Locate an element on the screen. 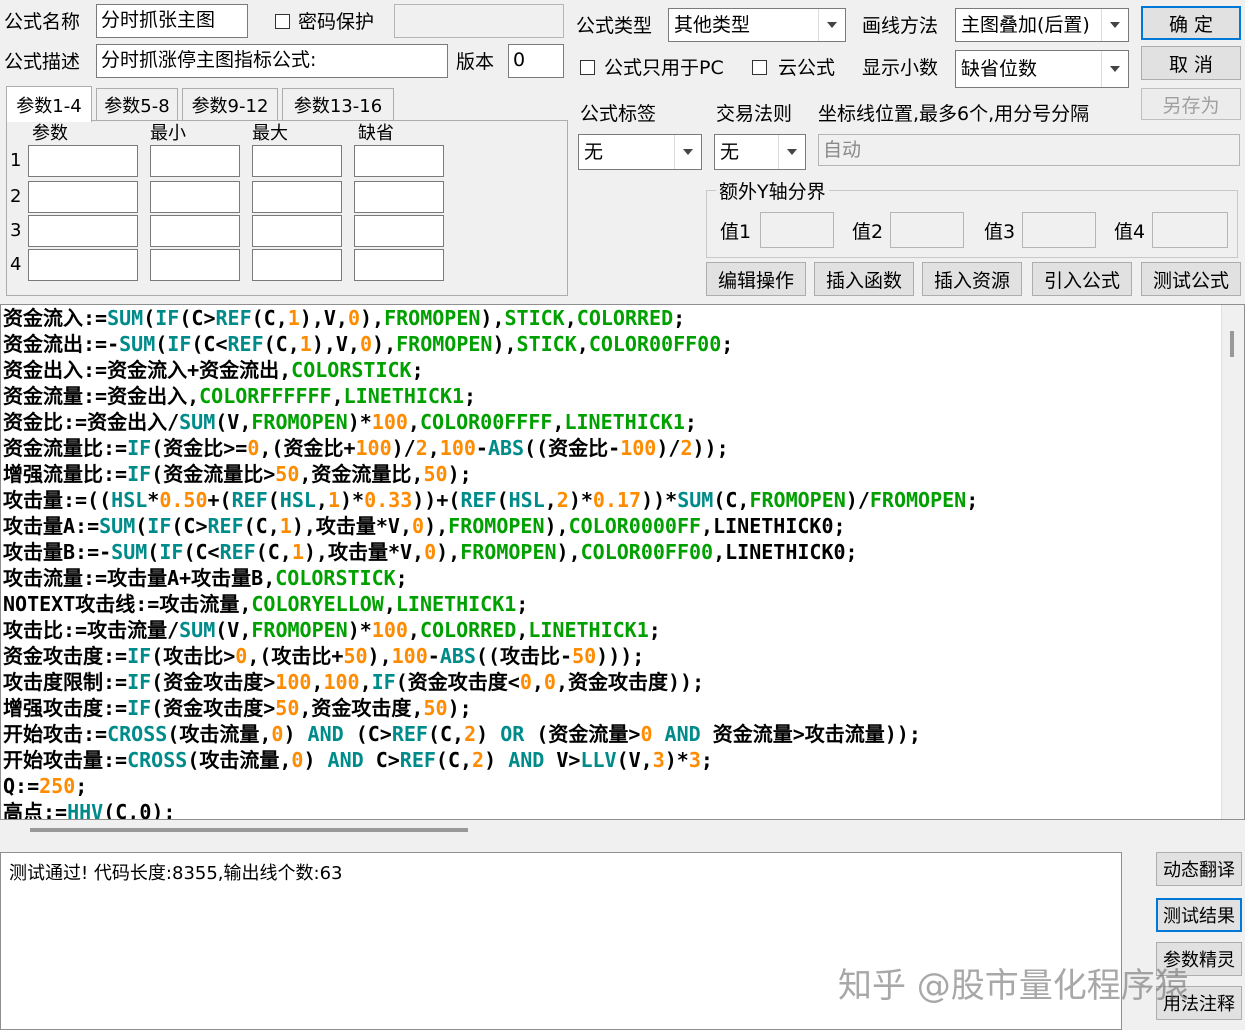  code-token: ,(资金比+ is located at coordinates (307, 448).